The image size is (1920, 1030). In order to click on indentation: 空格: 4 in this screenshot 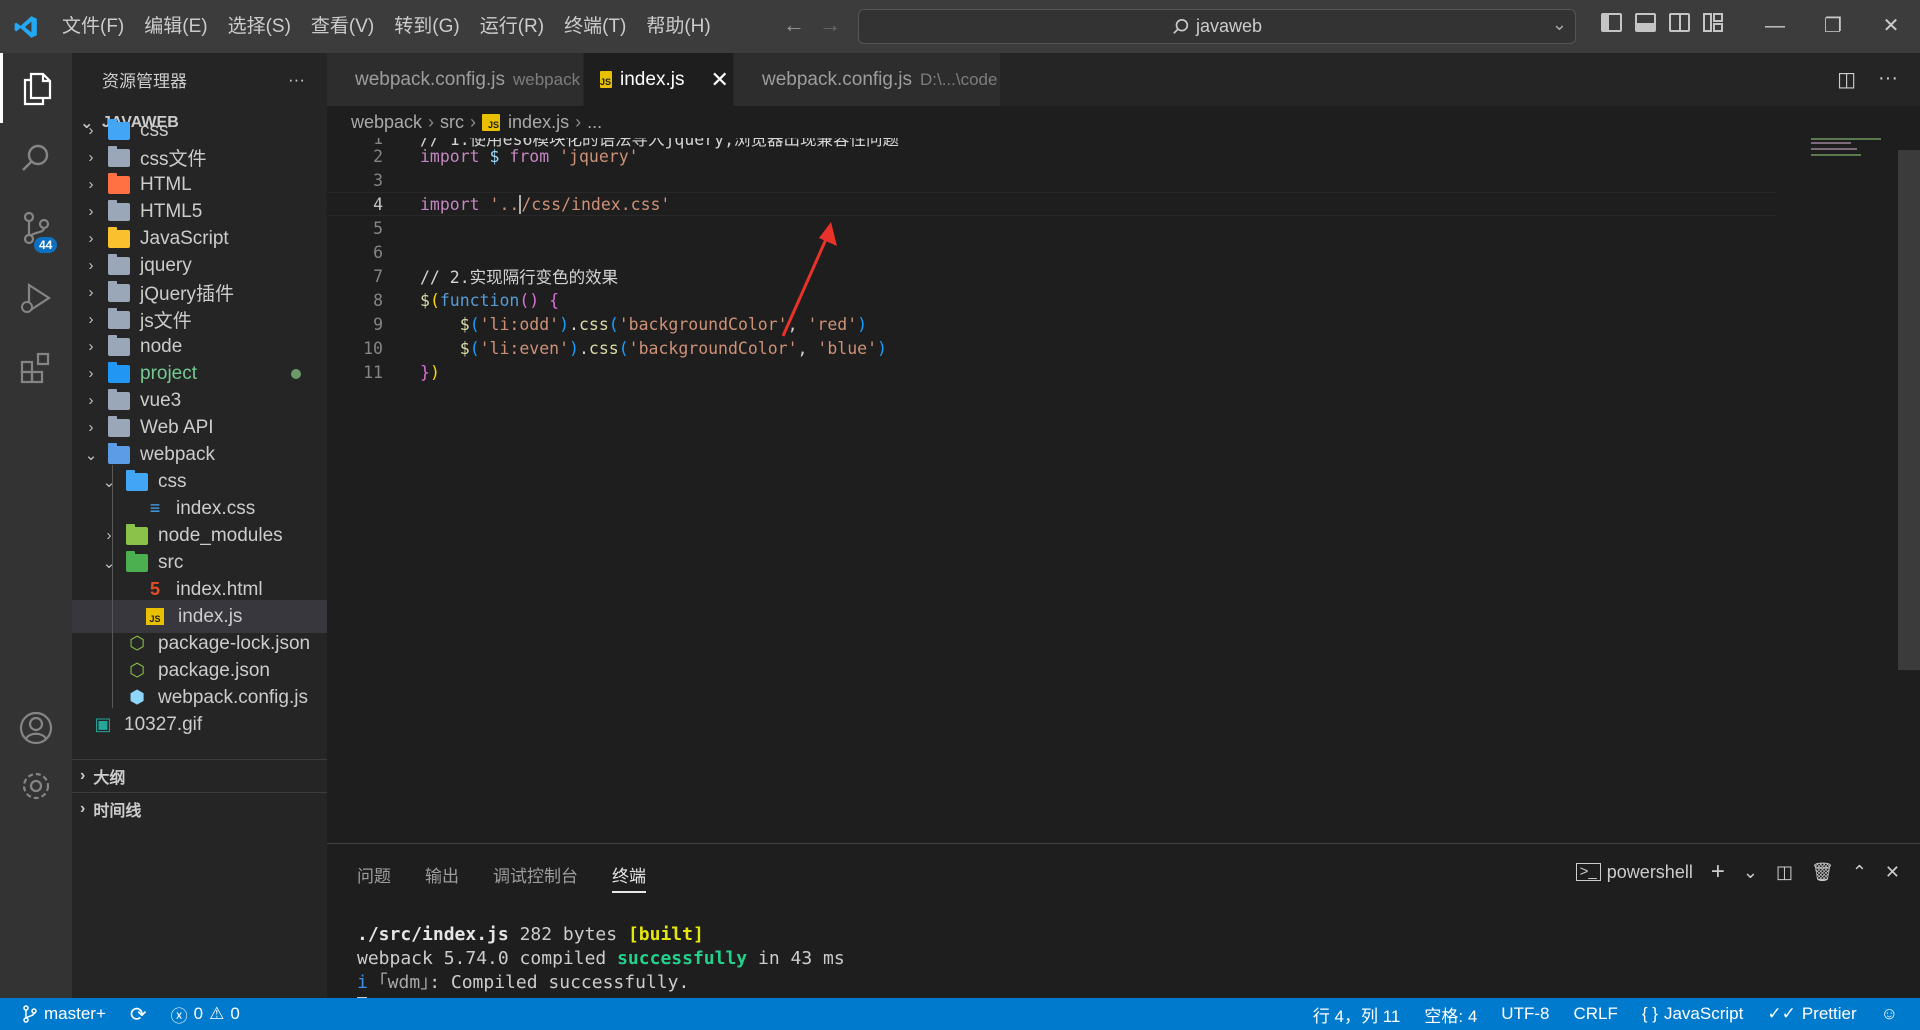, I will do `click(1450, 1014)`.